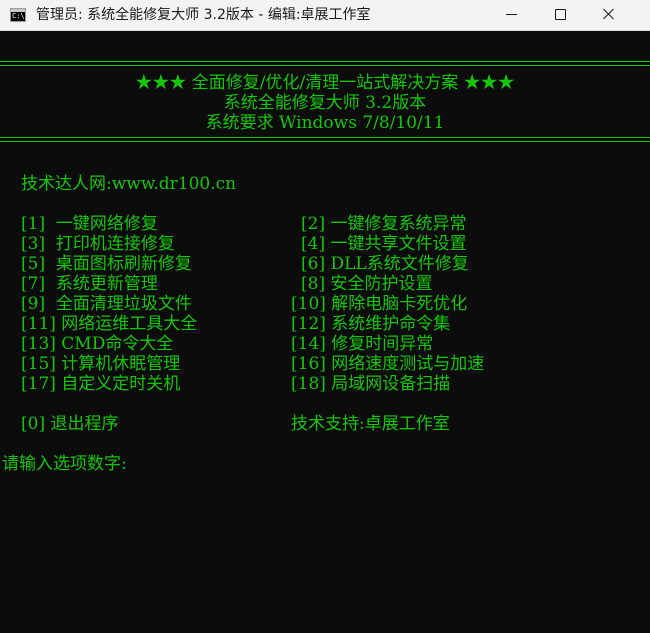 The width and height of the screenshot is (650, 633). Describe the element at coordinates (325, 103) in the screenshot. I see `header-app-name: 系统全能修复大师 3.2版本` at that location.